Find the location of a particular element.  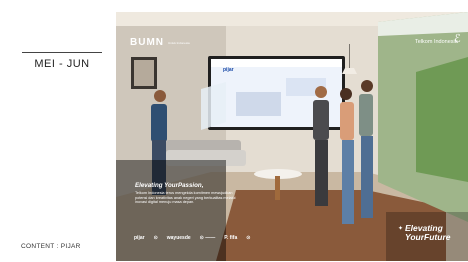

holo-panel is located at coordinates (213, 106).